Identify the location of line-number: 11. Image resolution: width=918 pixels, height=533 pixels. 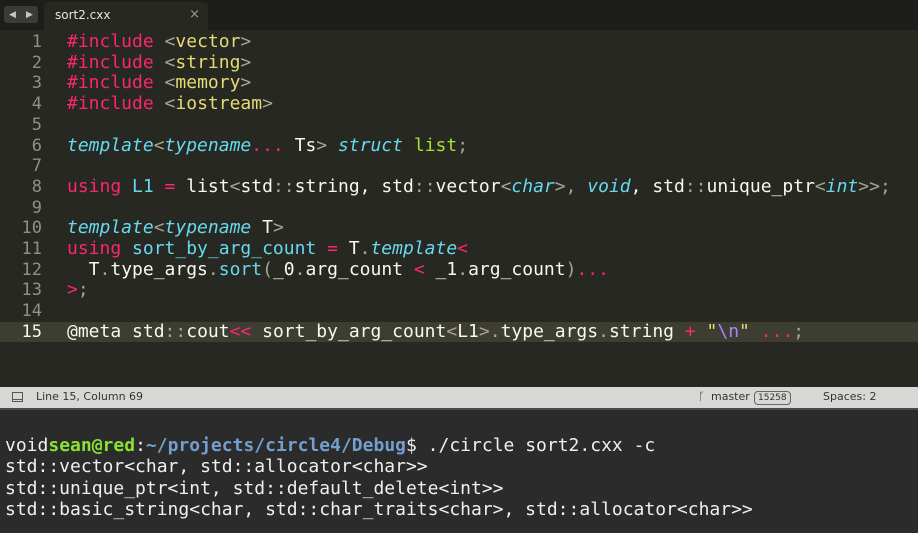
(31, 249).